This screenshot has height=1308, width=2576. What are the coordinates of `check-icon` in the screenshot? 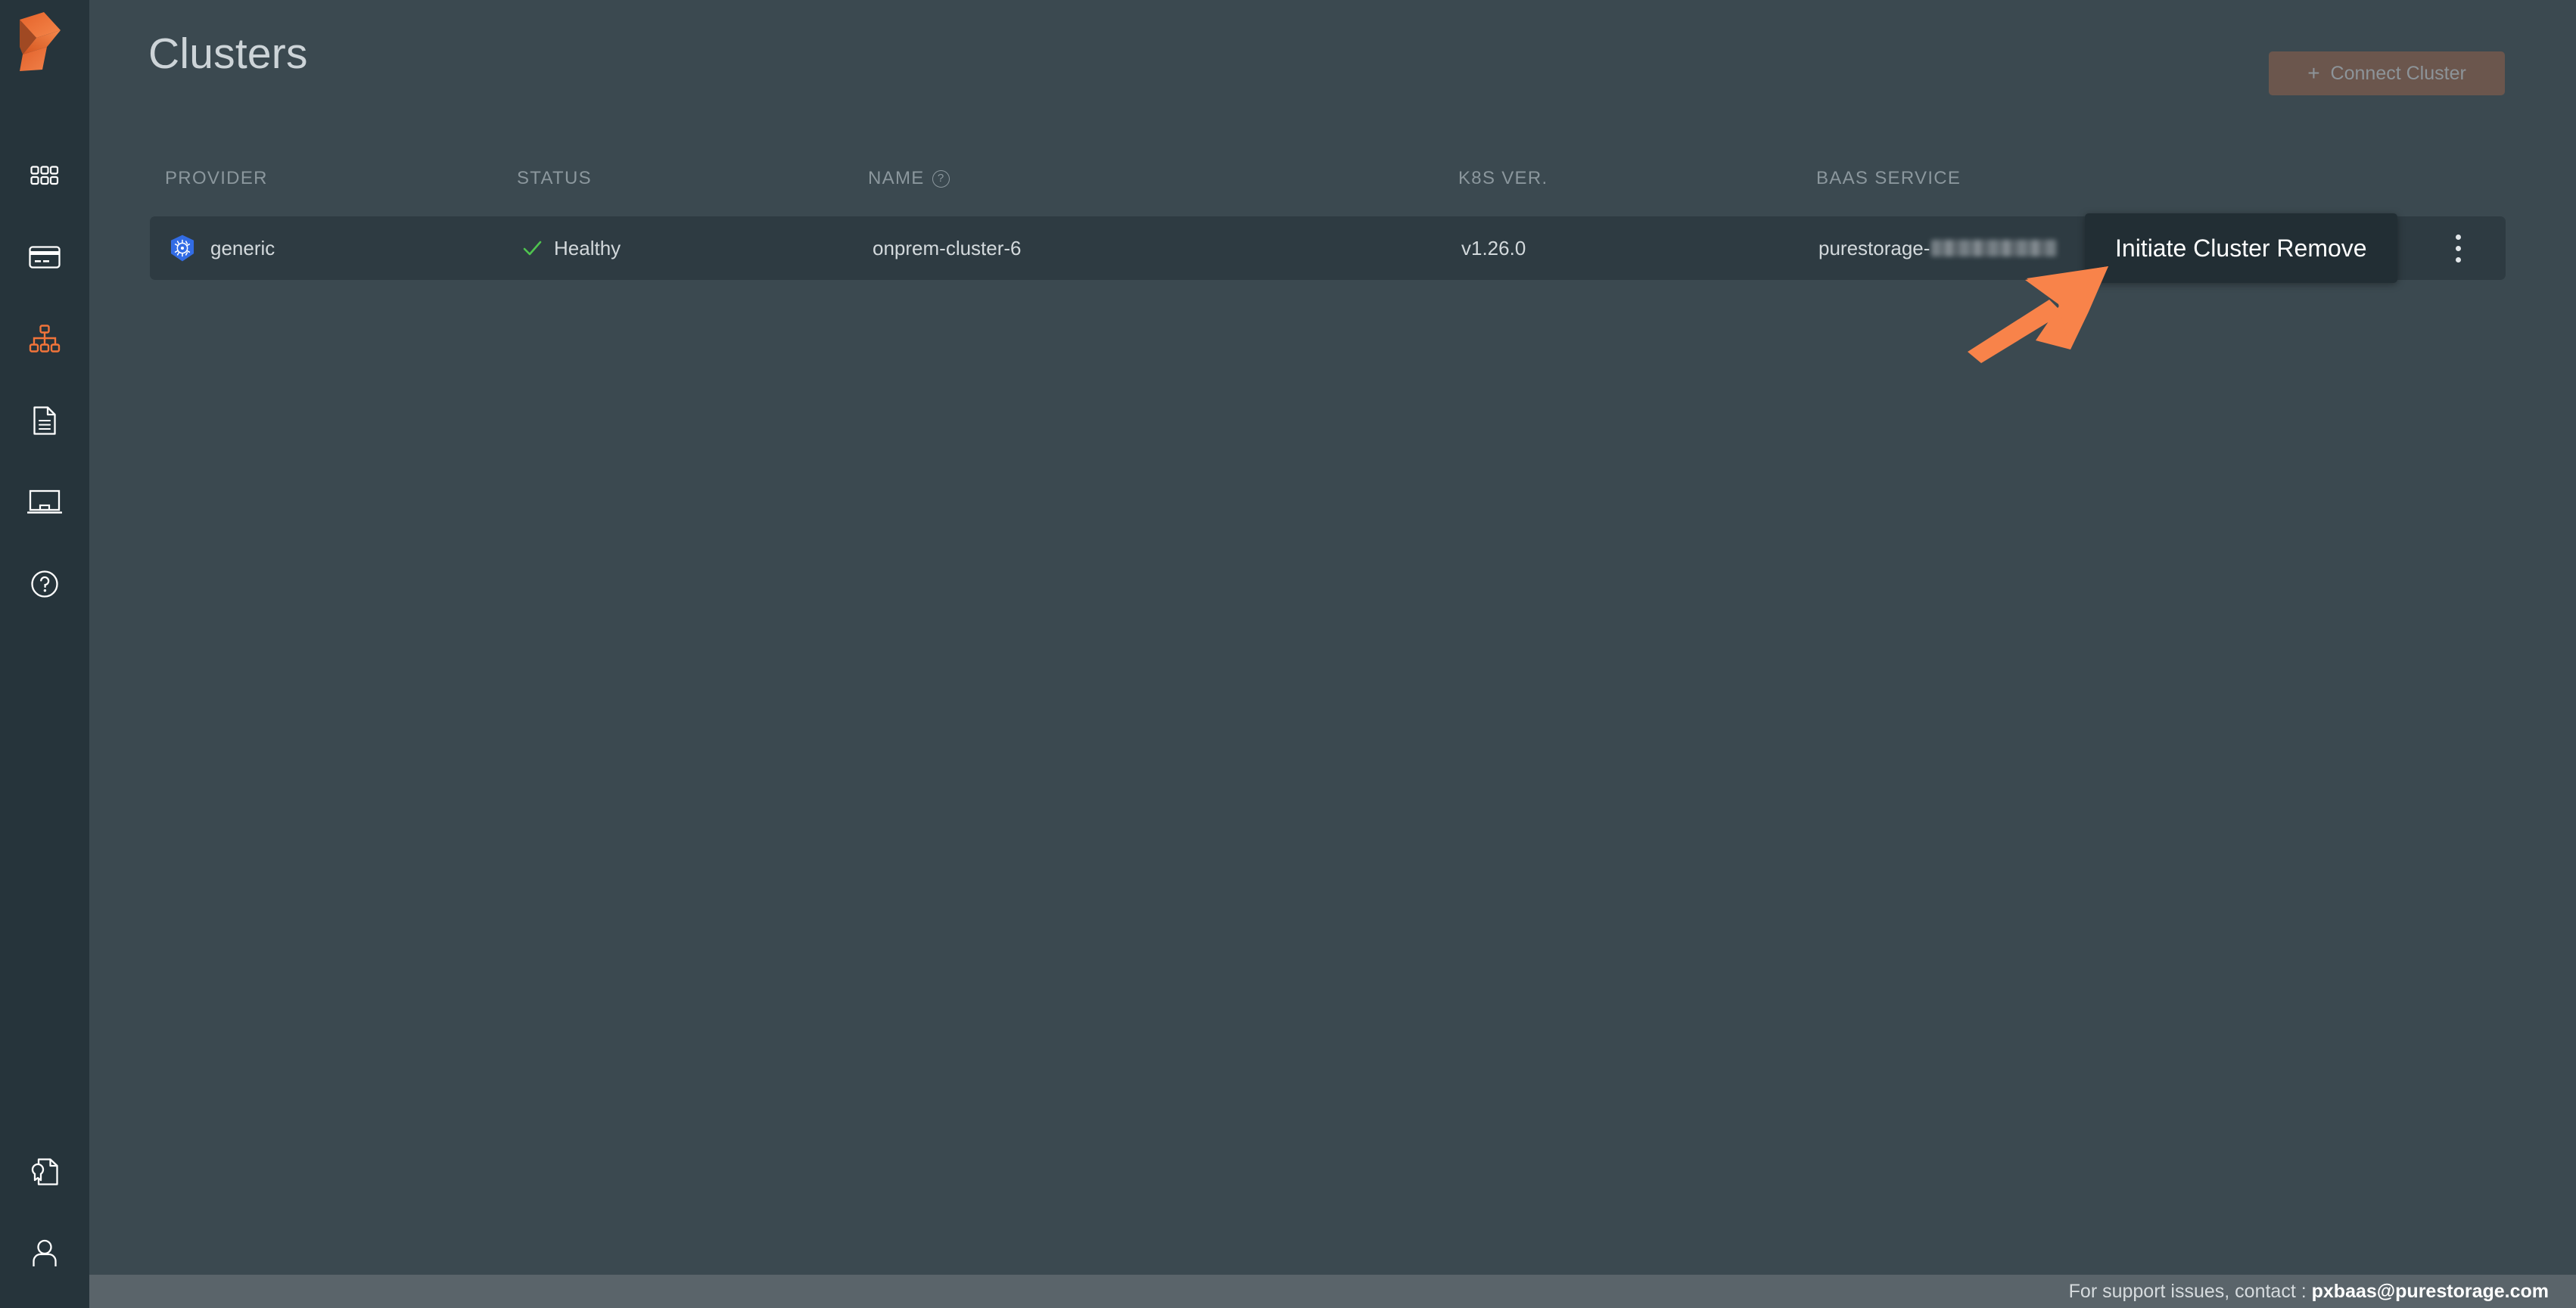 It's located at (532, 249).